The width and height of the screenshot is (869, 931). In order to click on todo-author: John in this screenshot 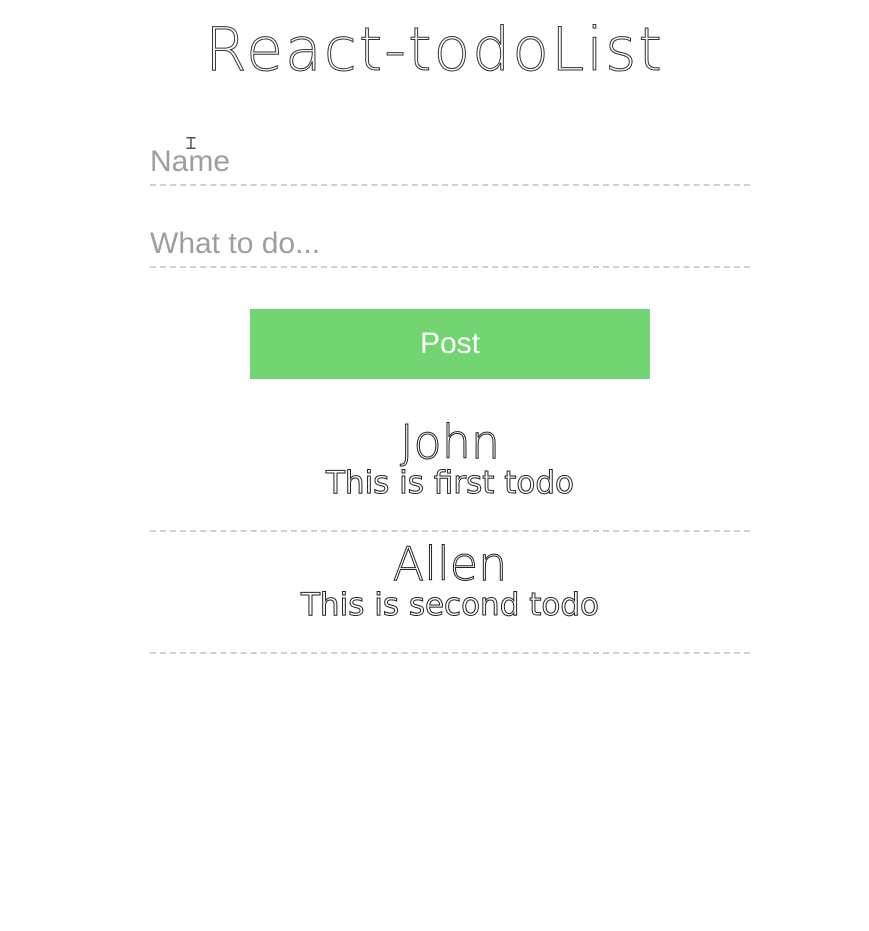, I will do `click(450, 442)`.